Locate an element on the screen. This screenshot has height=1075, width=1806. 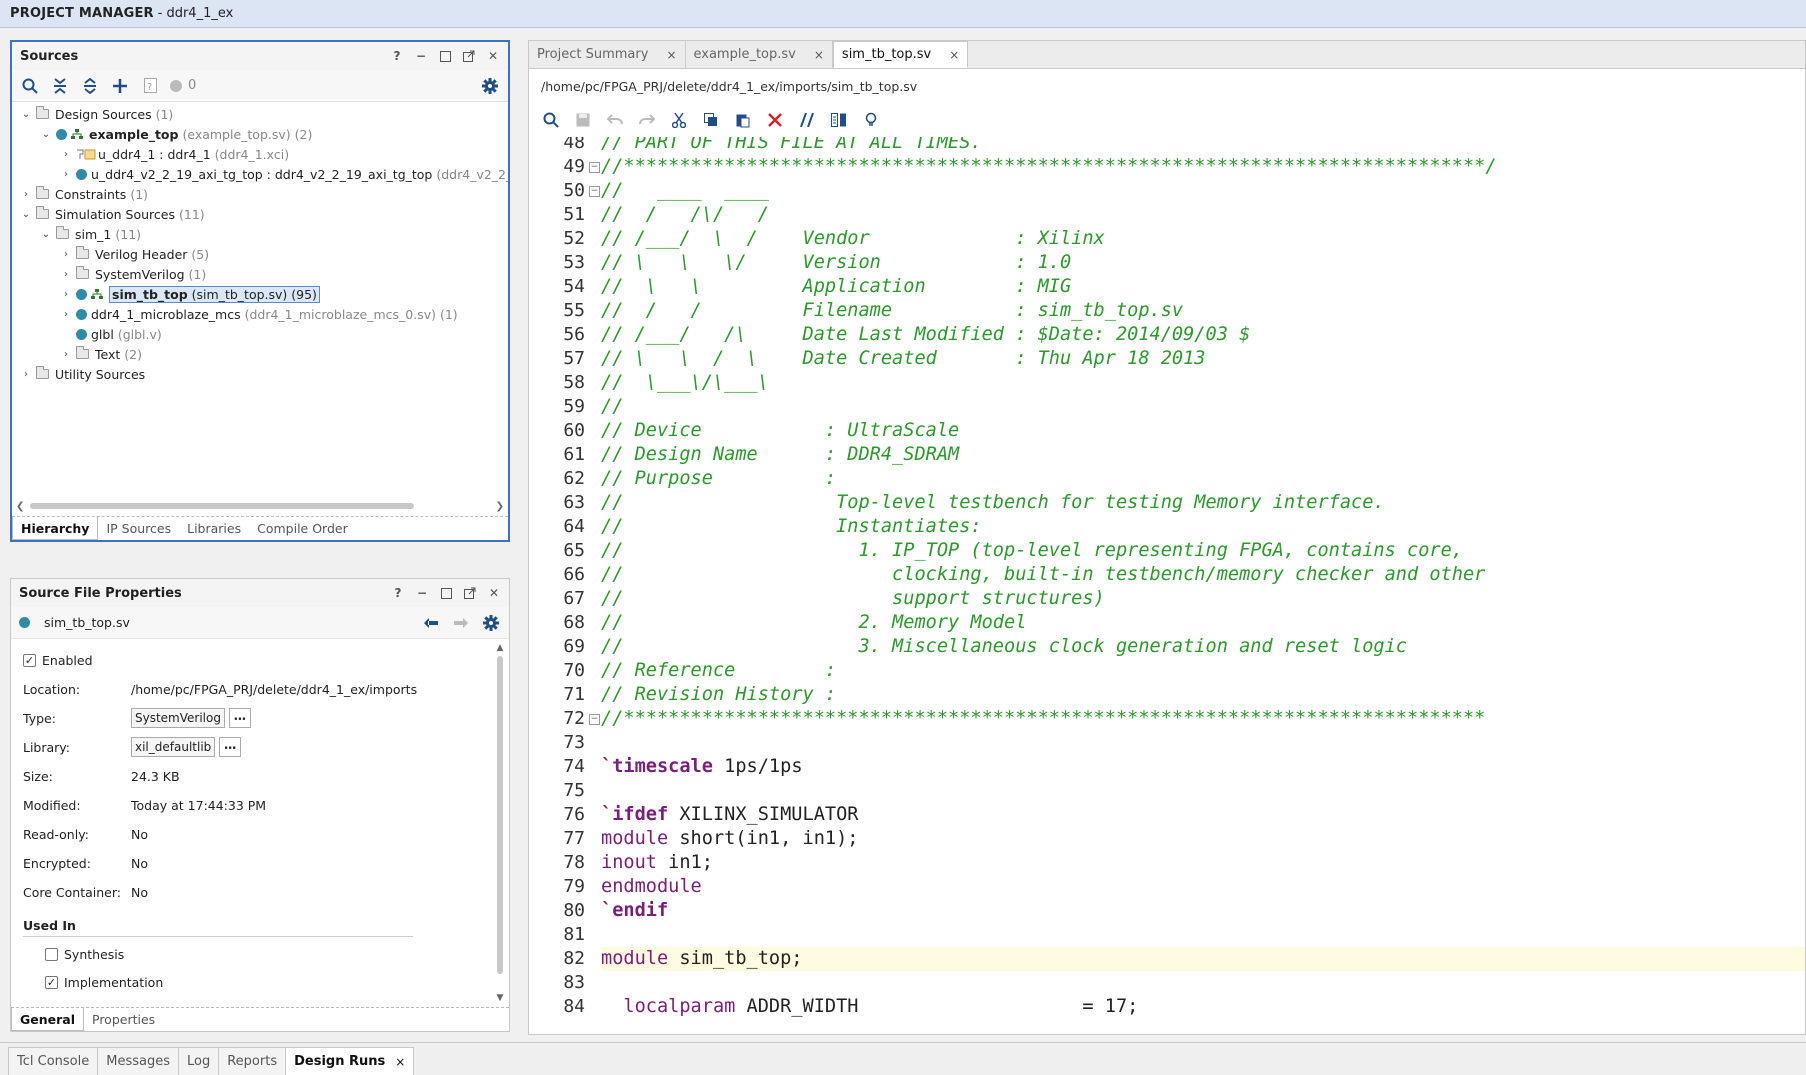
tab-reports: Reports is located at coordinates (252, 1061).